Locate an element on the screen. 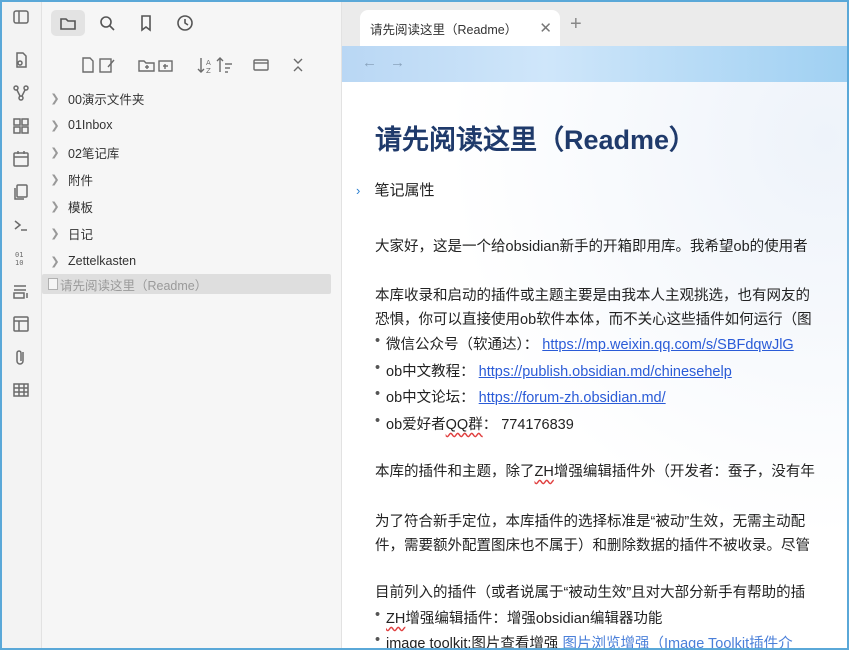 The width and height of the screenshot is (849, 650). ribbon: 01 10 is located at coordinates (22, 325).